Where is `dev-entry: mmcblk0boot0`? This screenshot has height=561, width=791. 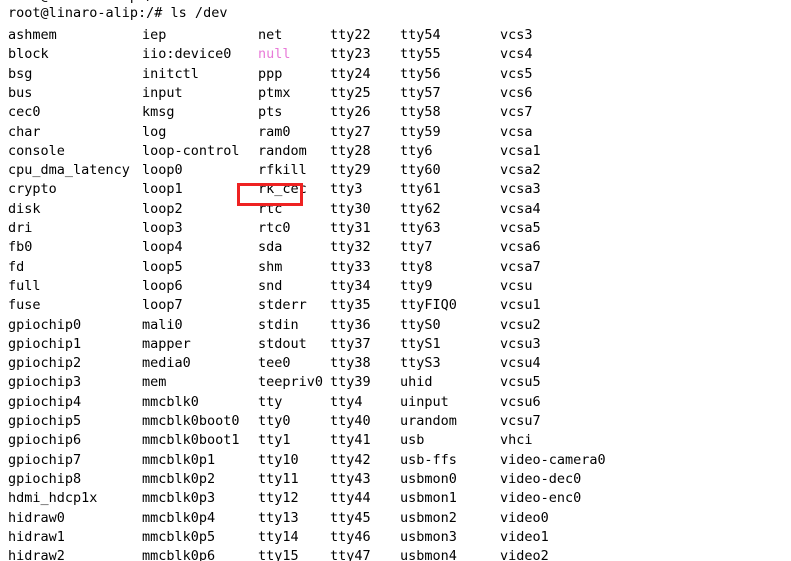 dev-entry: mmcblk0boot0 is located at coordinates (191, 421).